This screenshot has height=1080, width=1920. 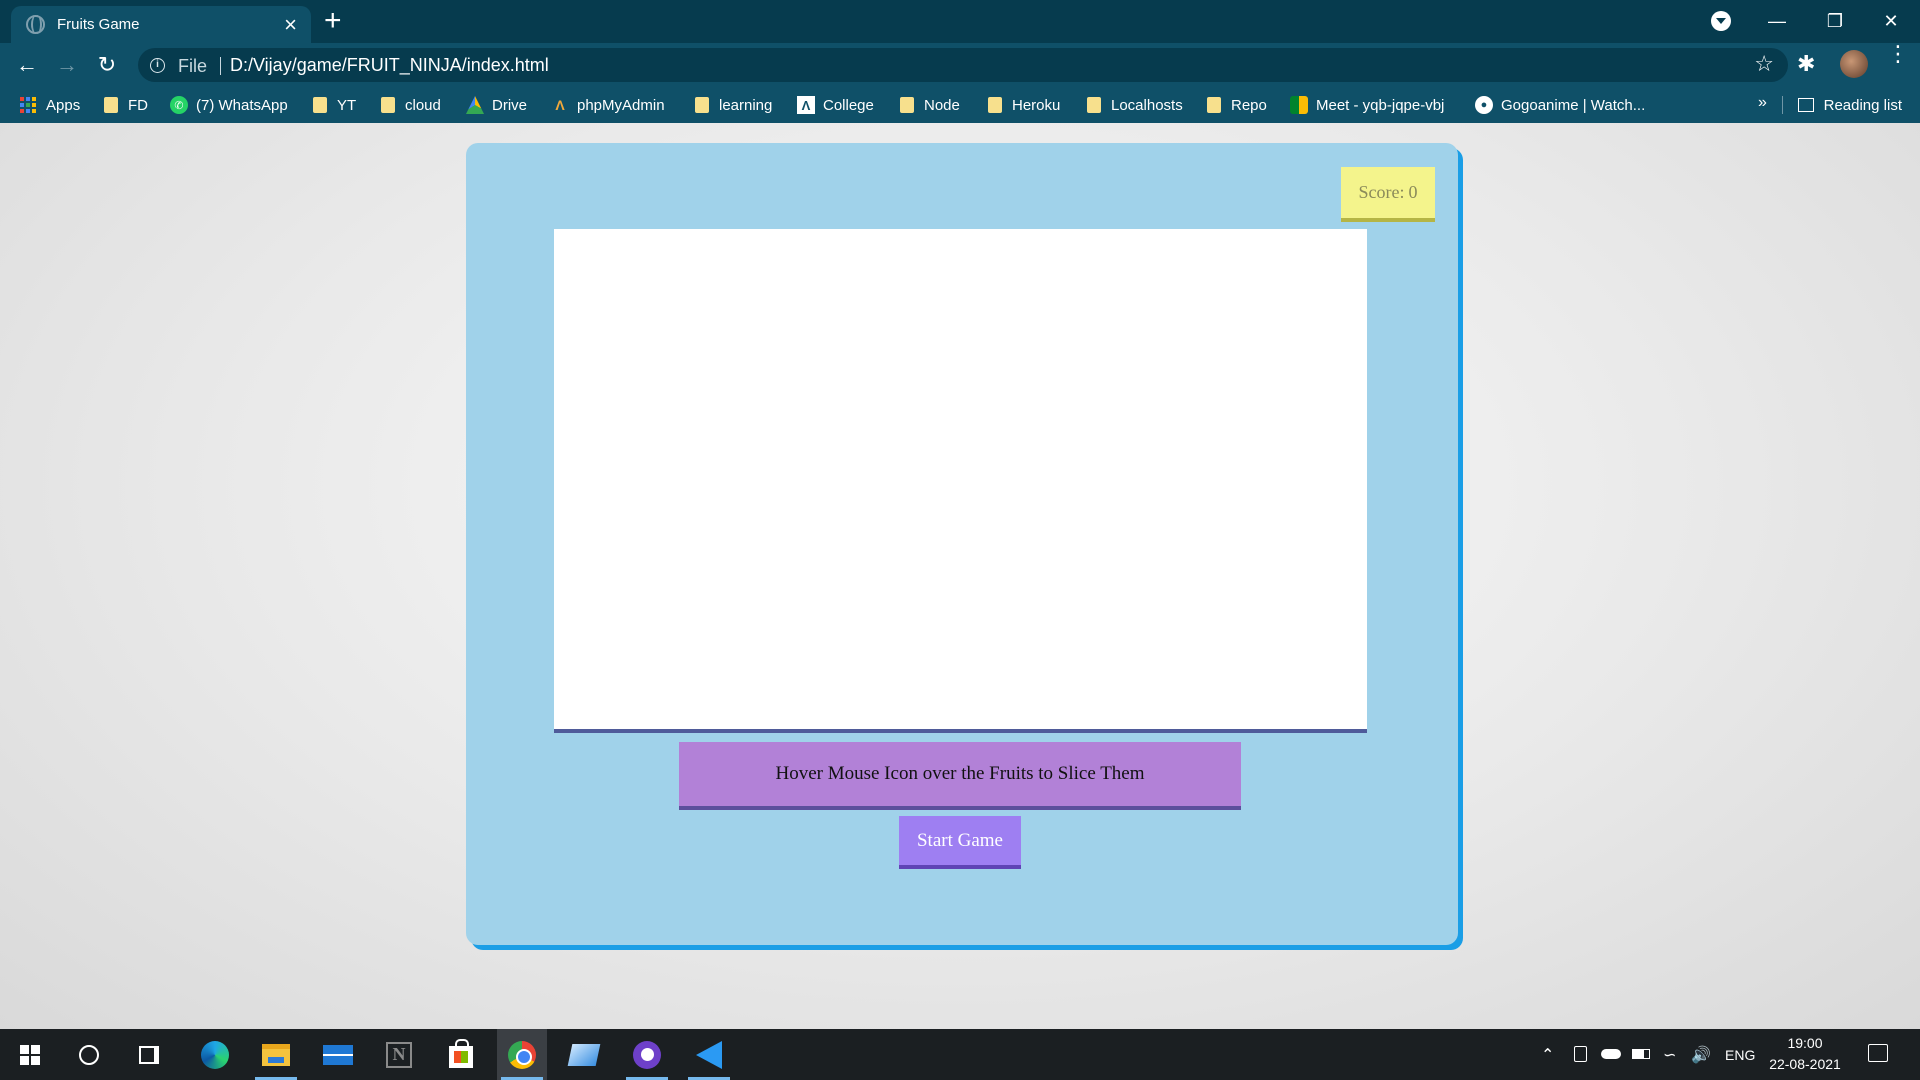 I want to click on bookmark-learning: learning, so click(x=733, y=105).